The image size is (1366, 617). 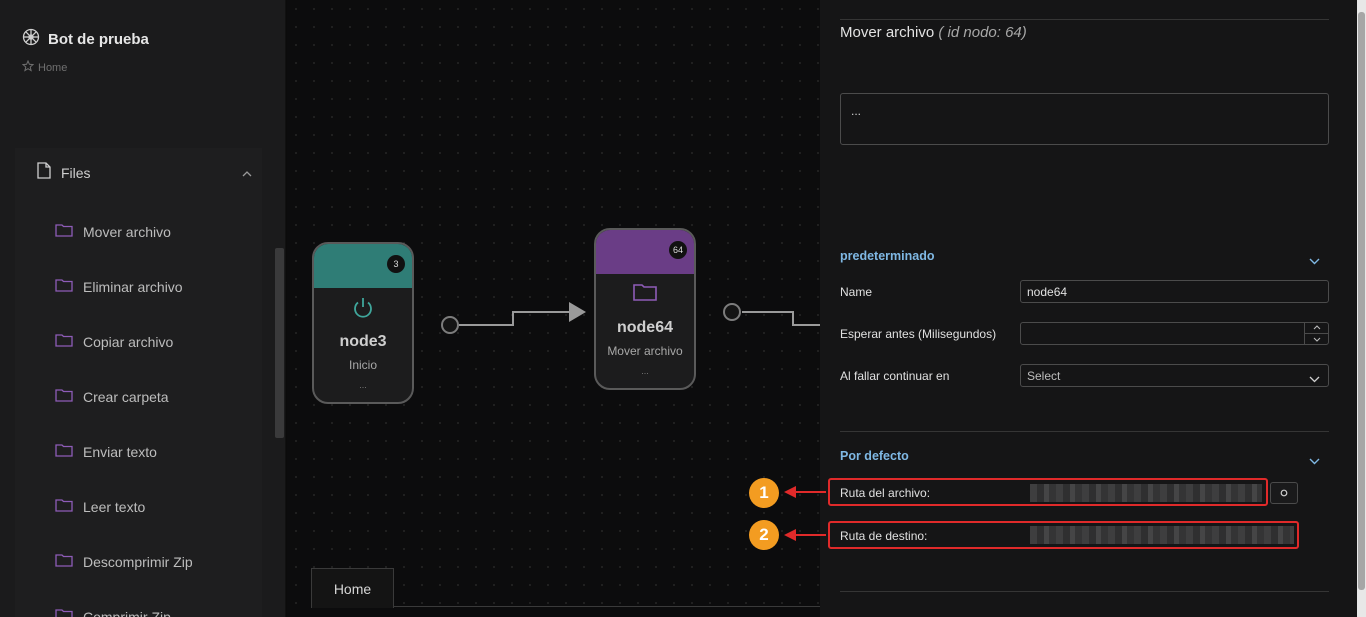 I want to click on annotation-marker-1: 1, so click(x=764, y=493).